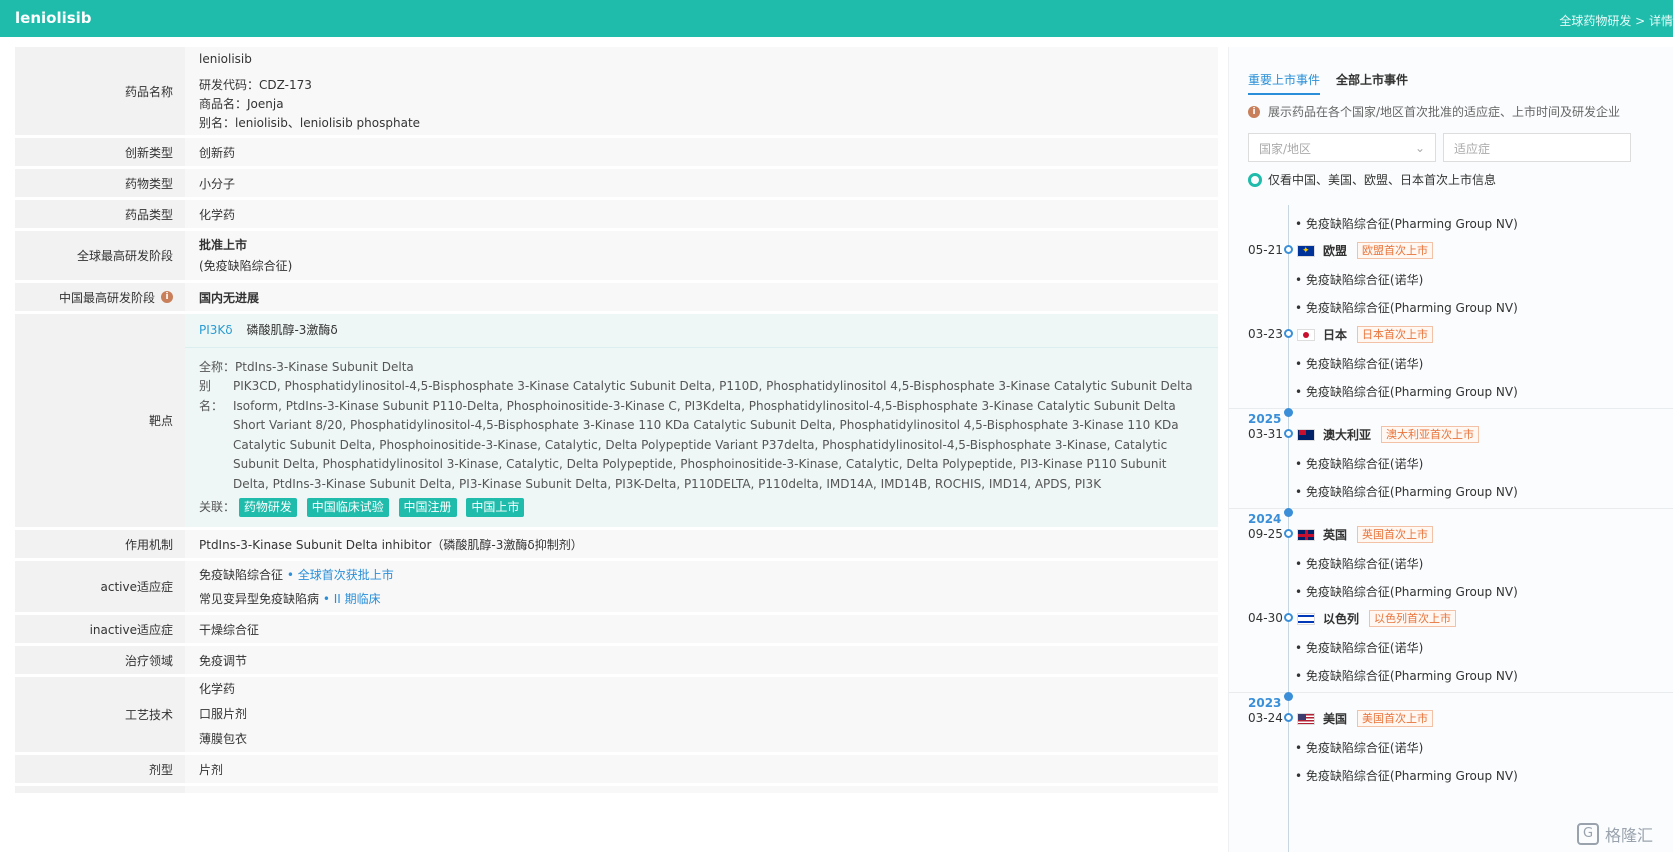 This screenshot has width=1673, height=852. I want to click on country-select: 国家/地区 ⌄, so click(1342, 147).